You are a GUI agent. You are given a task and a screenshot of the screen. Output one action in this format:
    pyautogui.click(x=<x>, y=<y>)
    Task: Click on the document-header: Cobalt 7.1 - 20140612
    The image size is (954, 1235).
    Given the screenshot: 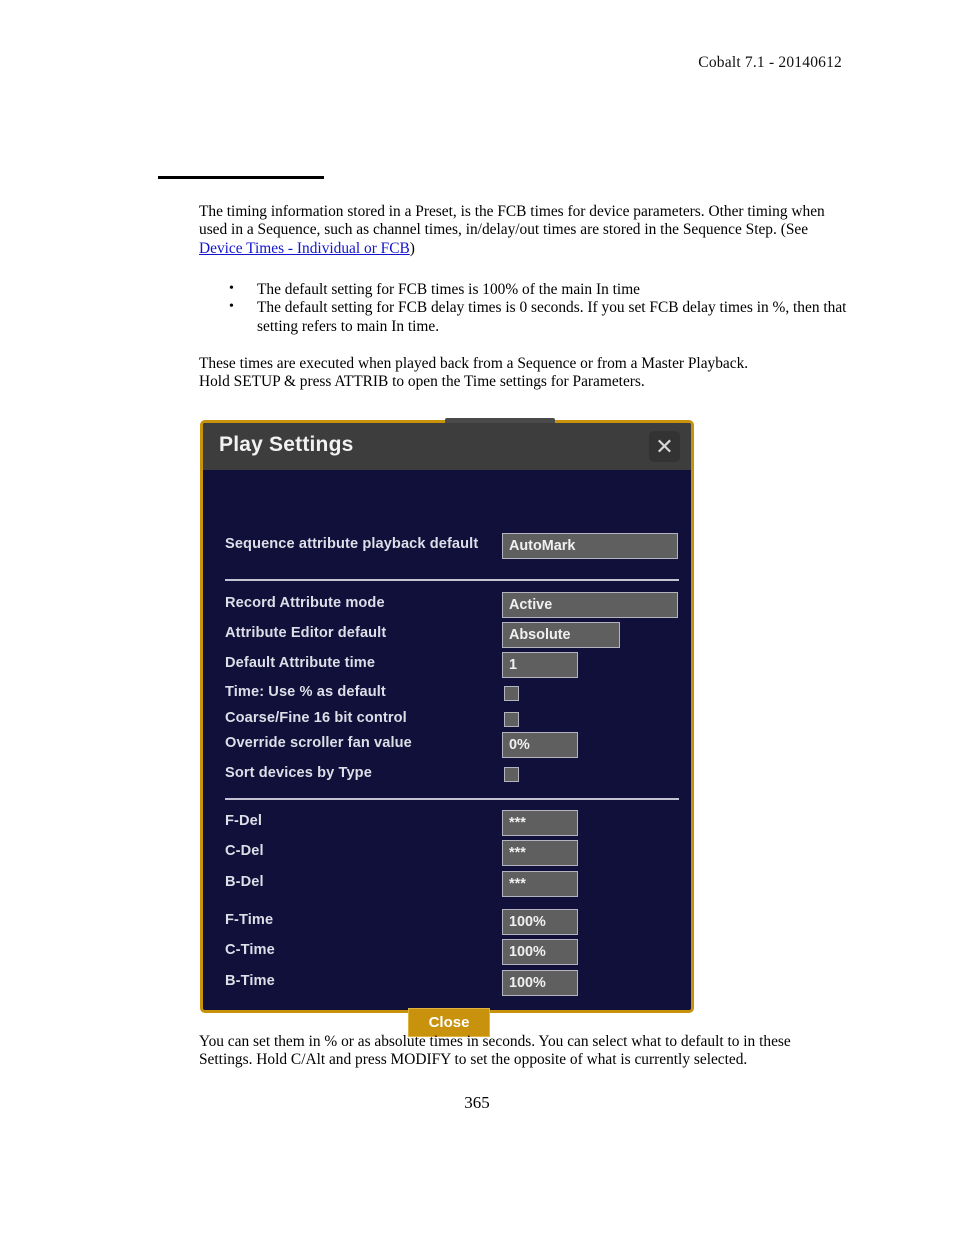 What is the action you would take?
    pyautogui.click(x=770, y=62)
    